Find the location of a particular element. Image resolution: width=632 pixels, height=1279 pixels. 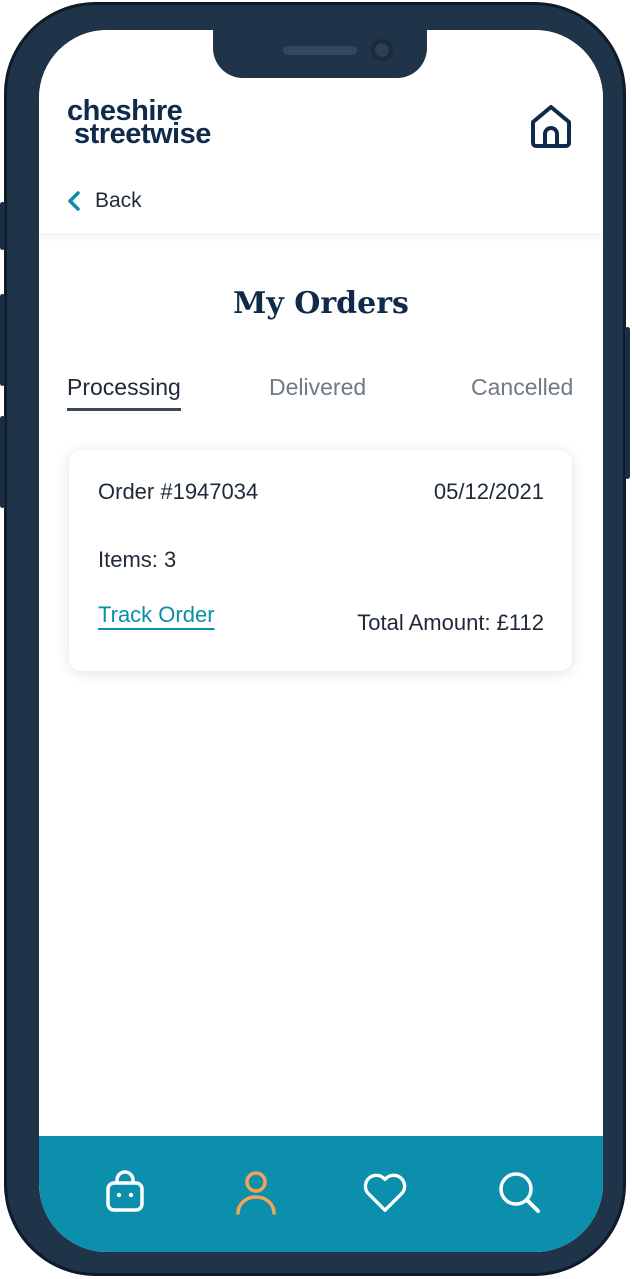

back-label: Back is located at coordinates (118, 200).